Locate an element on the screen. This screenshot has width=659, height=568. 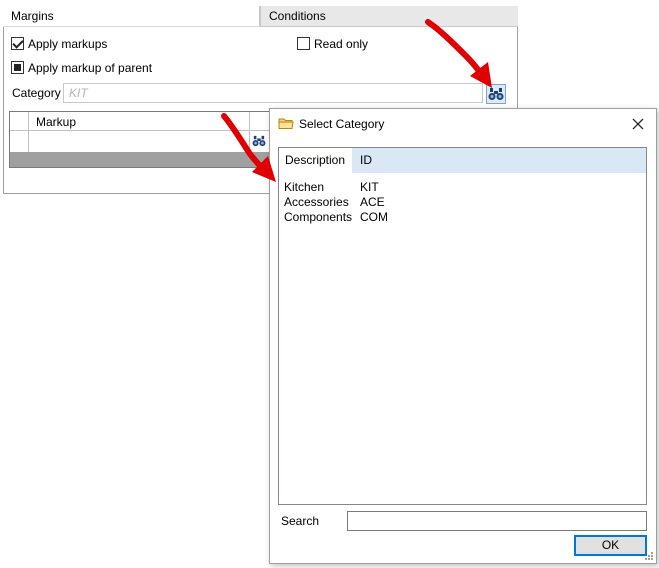
apply-markup-of-parent-checkbox is located at coordinates (17, 67).